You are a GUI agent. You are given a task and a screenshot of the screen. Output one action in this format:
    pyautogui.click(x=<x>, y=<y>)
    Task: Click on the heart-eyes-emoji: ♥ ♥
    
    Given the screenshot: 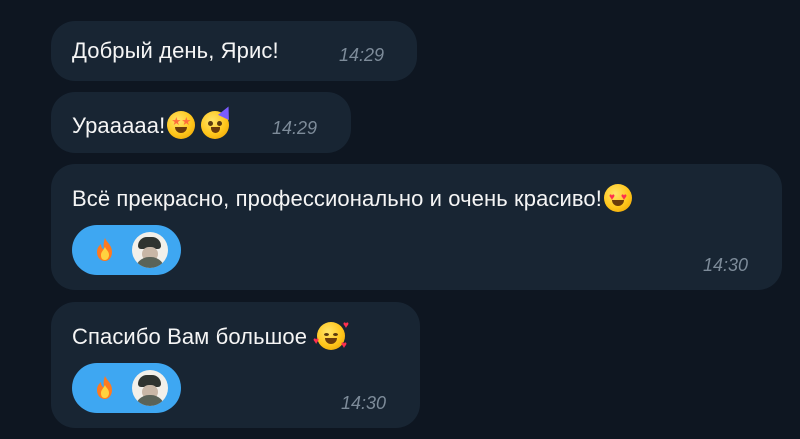 What is the action you would take?
    pyautogui.click(x=617, y=198)
    